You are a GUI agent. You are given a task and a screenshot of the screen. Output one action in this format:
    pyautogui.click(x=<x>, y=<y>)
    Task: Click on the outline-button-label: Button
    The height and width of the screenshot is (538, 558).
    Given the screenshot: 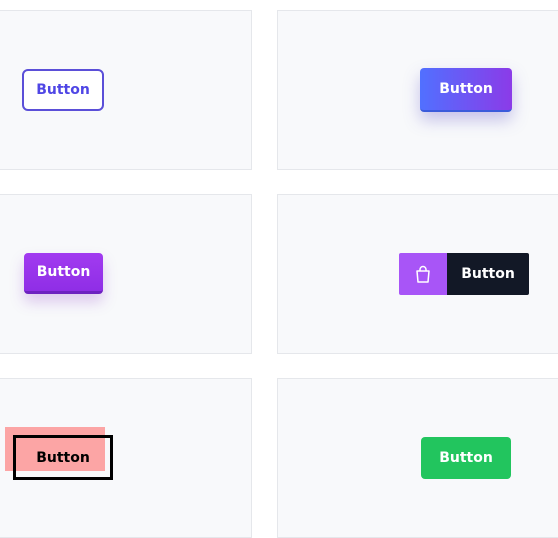 What is the action you would take?
    pyautogui.click(x=63, y=90)
    